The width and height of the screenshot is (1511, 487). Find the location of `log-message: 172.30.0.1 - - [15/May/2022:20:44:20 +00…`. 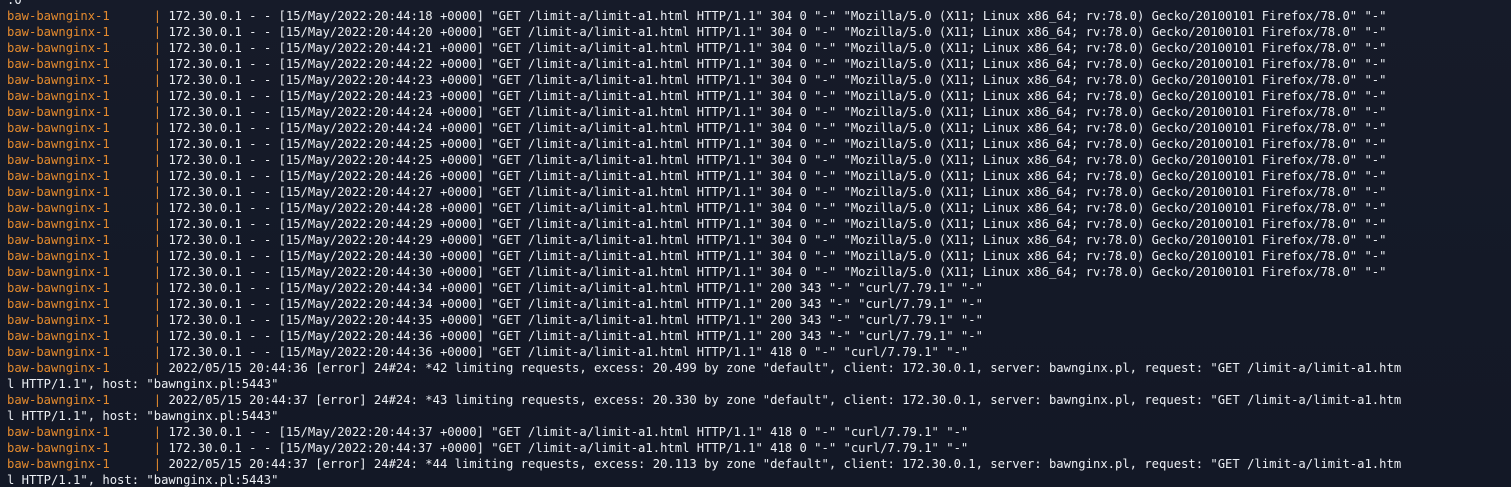

log-message: 172.30.0.1 - - [15/May/2022:20:44:20 +00… is located at coordinates (777, 32).